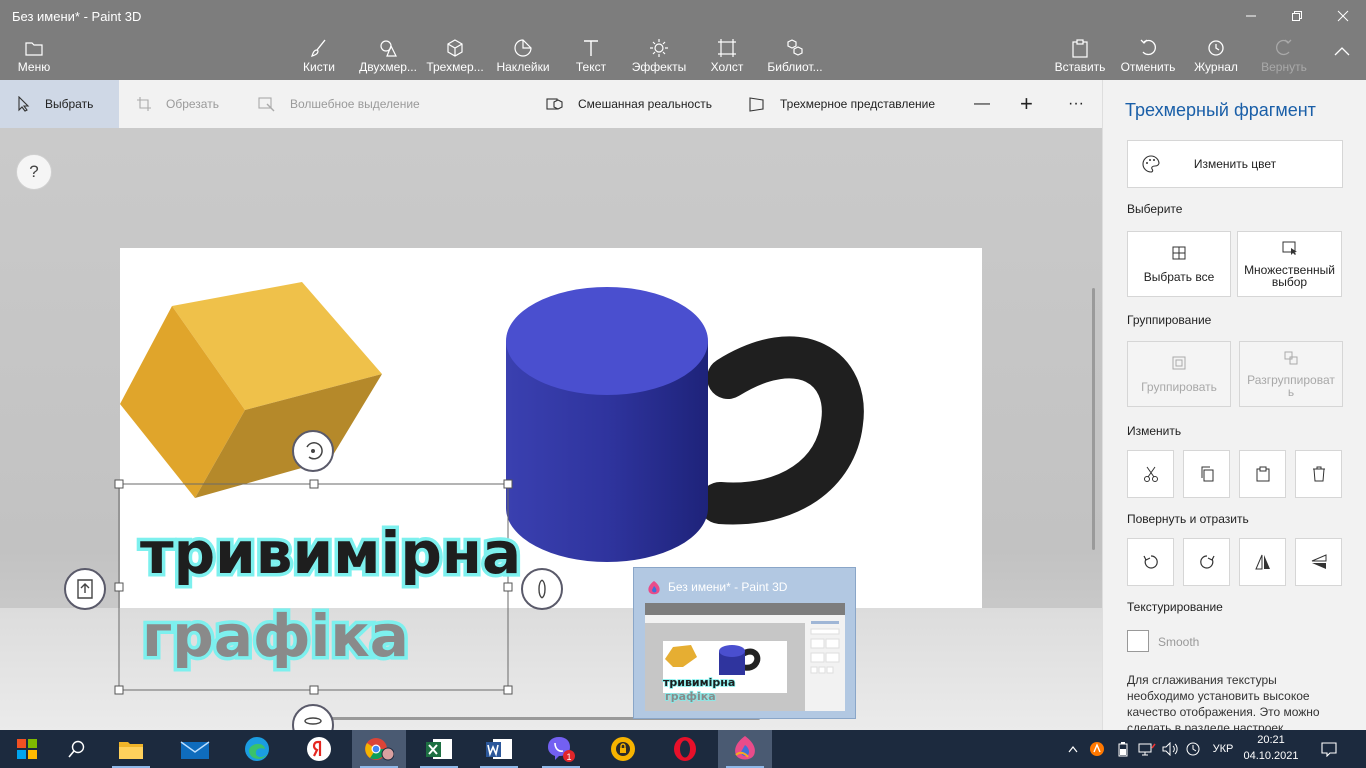  I want to click on tray-clock: 20:21 04.10.2021, so click(1271, 748).